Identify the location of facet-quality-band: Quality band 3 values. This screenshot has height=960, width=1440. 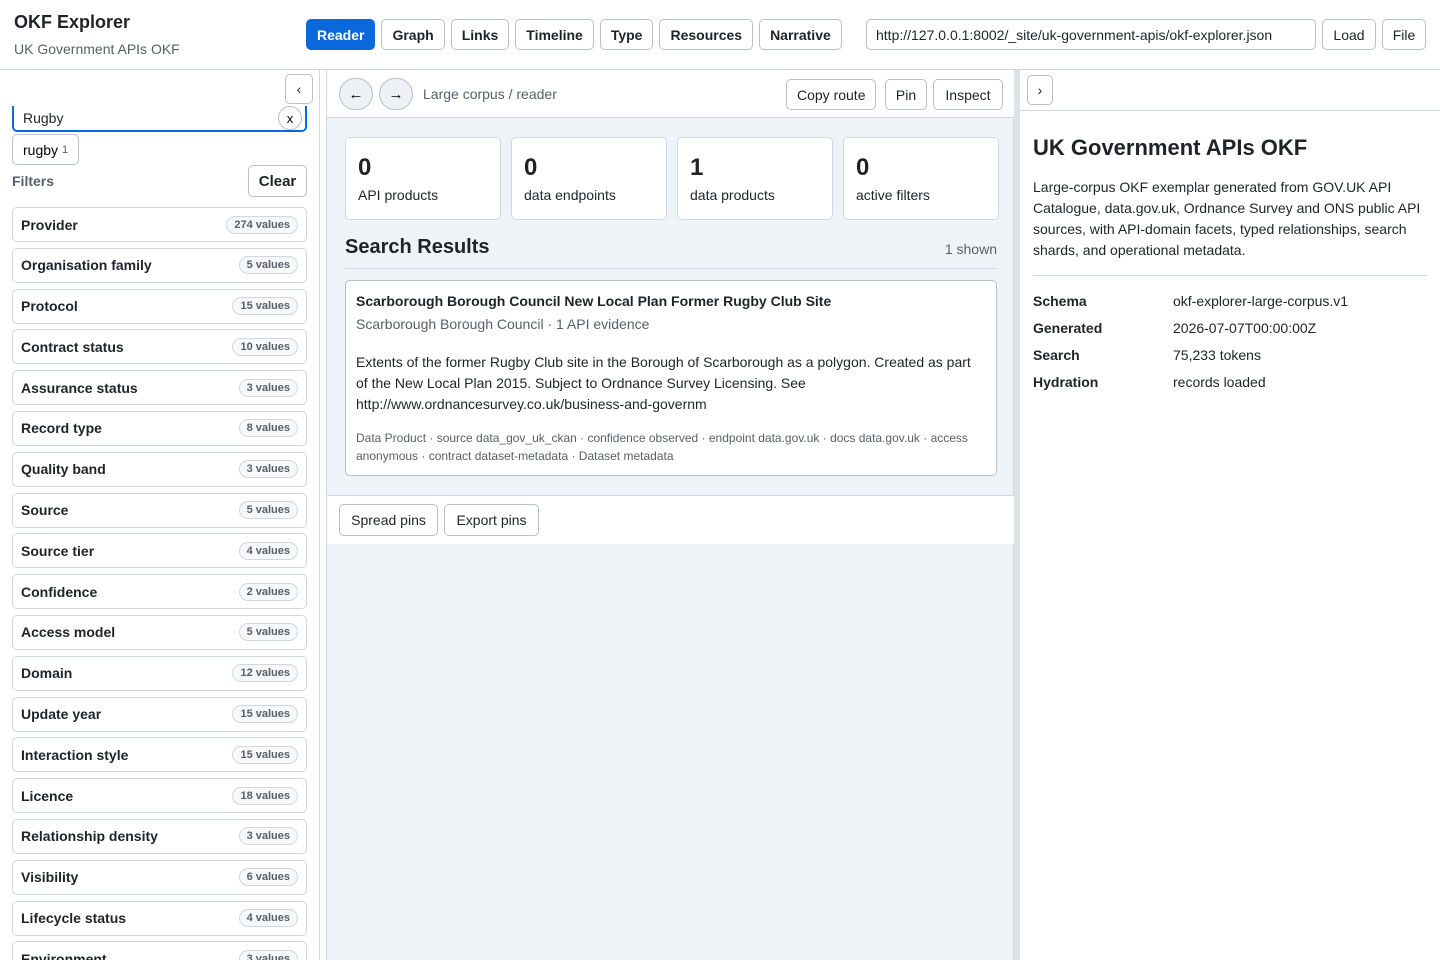
(159, 469).